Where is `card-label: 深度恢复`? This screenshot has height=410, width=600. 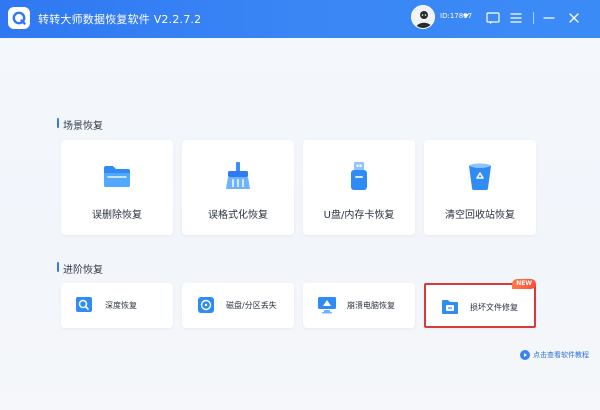
card-label: 深度恢复 is located at coordinates (121, 305).